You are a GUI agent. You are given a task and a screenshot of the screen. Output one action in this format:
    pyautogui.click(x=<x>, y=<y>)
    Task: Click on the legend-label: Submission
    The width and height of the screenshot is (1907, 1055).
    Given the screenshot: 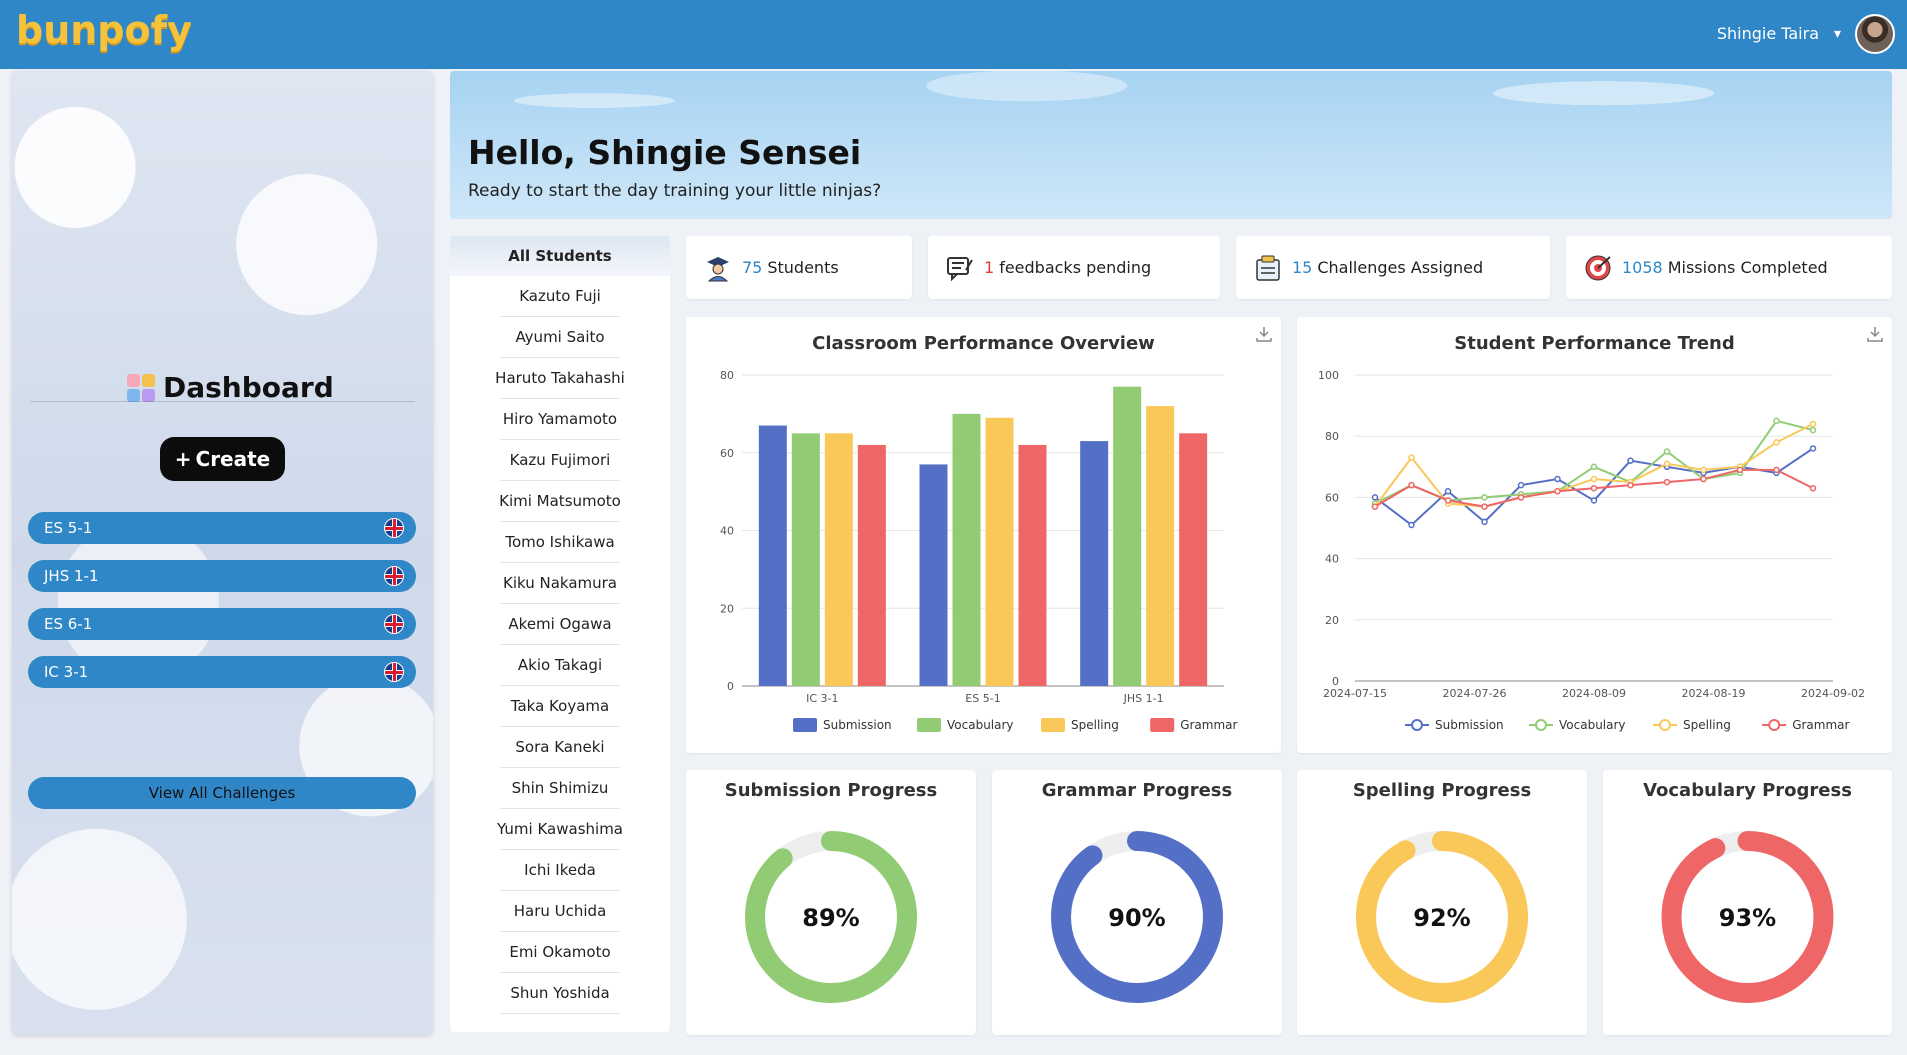 What is the action you would take?
    pyautogui.click(x=1469, y=725)
    